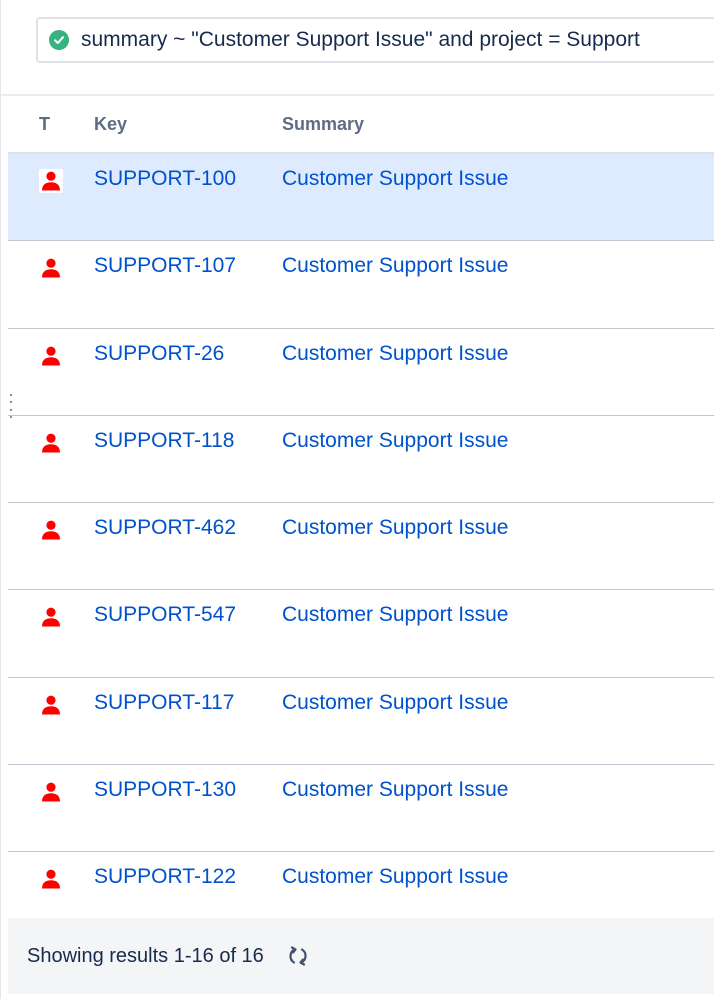 The width and height of the screenshot is (714, 999). Describe the element at coordinates (165, 527) in the screenshot. I see `issue-key-link: SUPPORT-462` at that location.